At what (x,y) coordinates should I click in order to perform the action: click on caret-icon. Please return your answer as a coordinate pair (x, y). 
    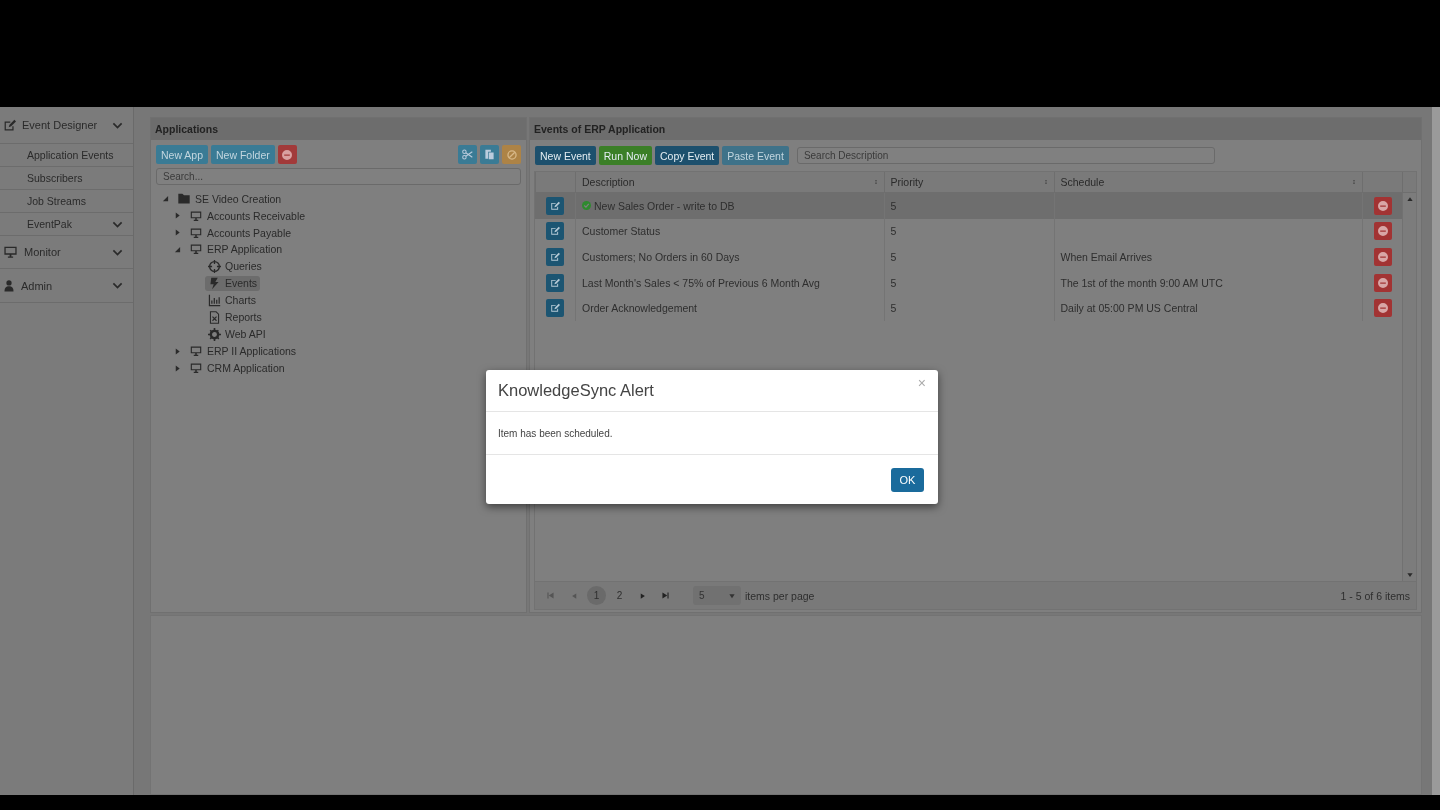
    Looking at the image, I should click on (732, 595).